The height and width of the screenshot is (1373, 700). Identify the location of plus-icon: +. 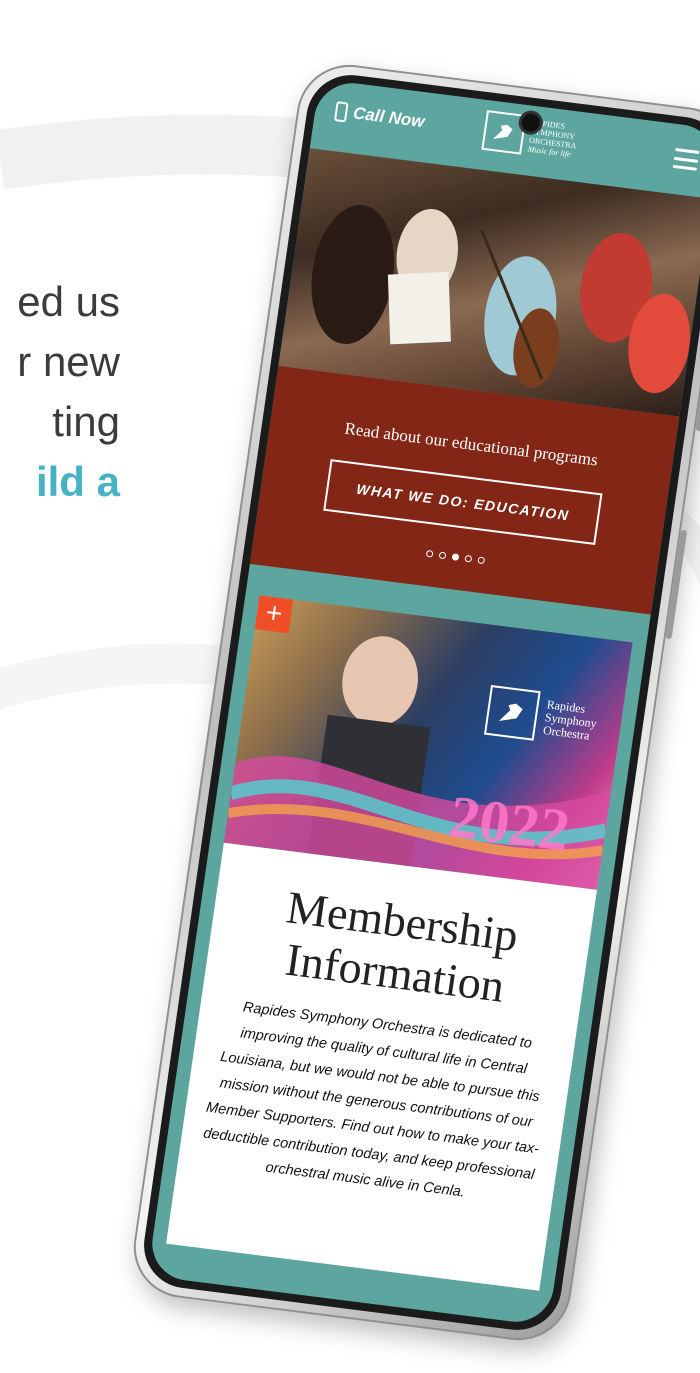
(274, 614).